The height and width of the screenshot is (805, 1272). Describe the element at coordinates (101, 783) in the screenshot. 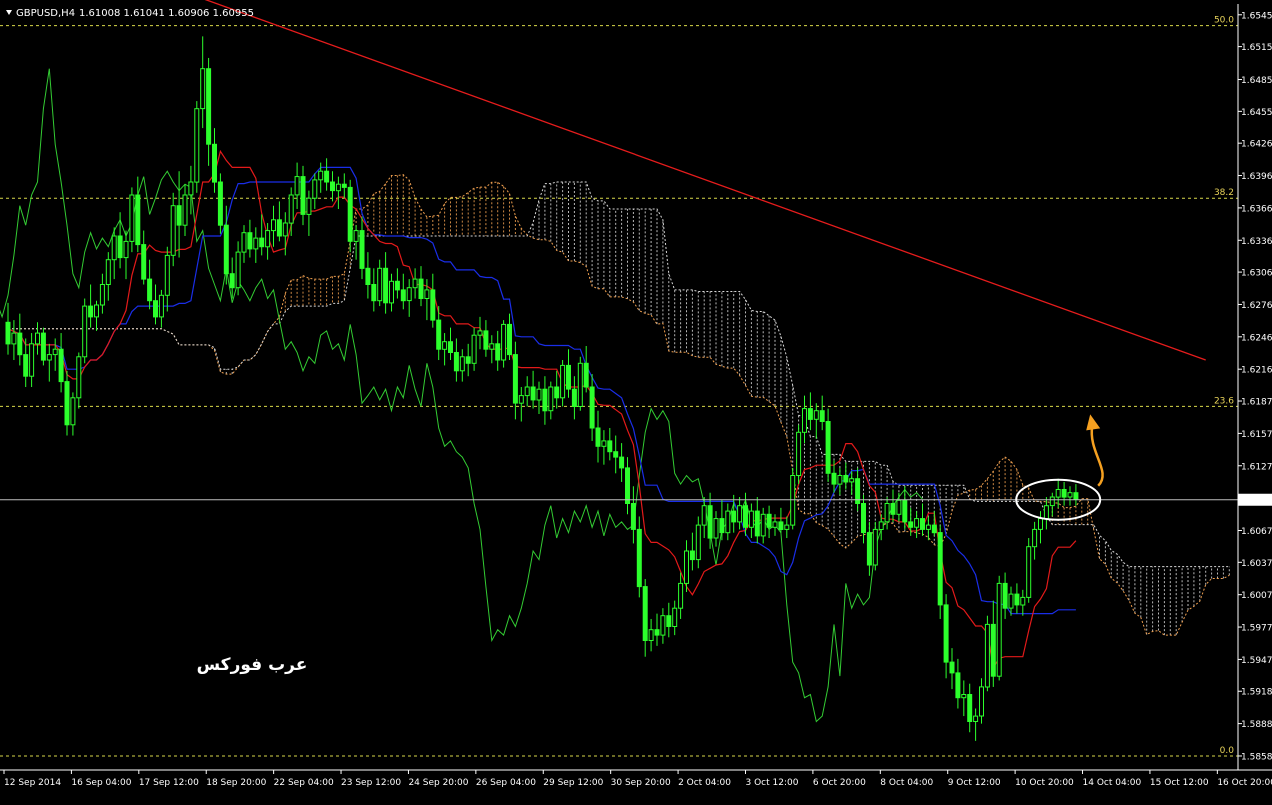

I see `time-tick-label: 16 Sep 04:00` at that location.